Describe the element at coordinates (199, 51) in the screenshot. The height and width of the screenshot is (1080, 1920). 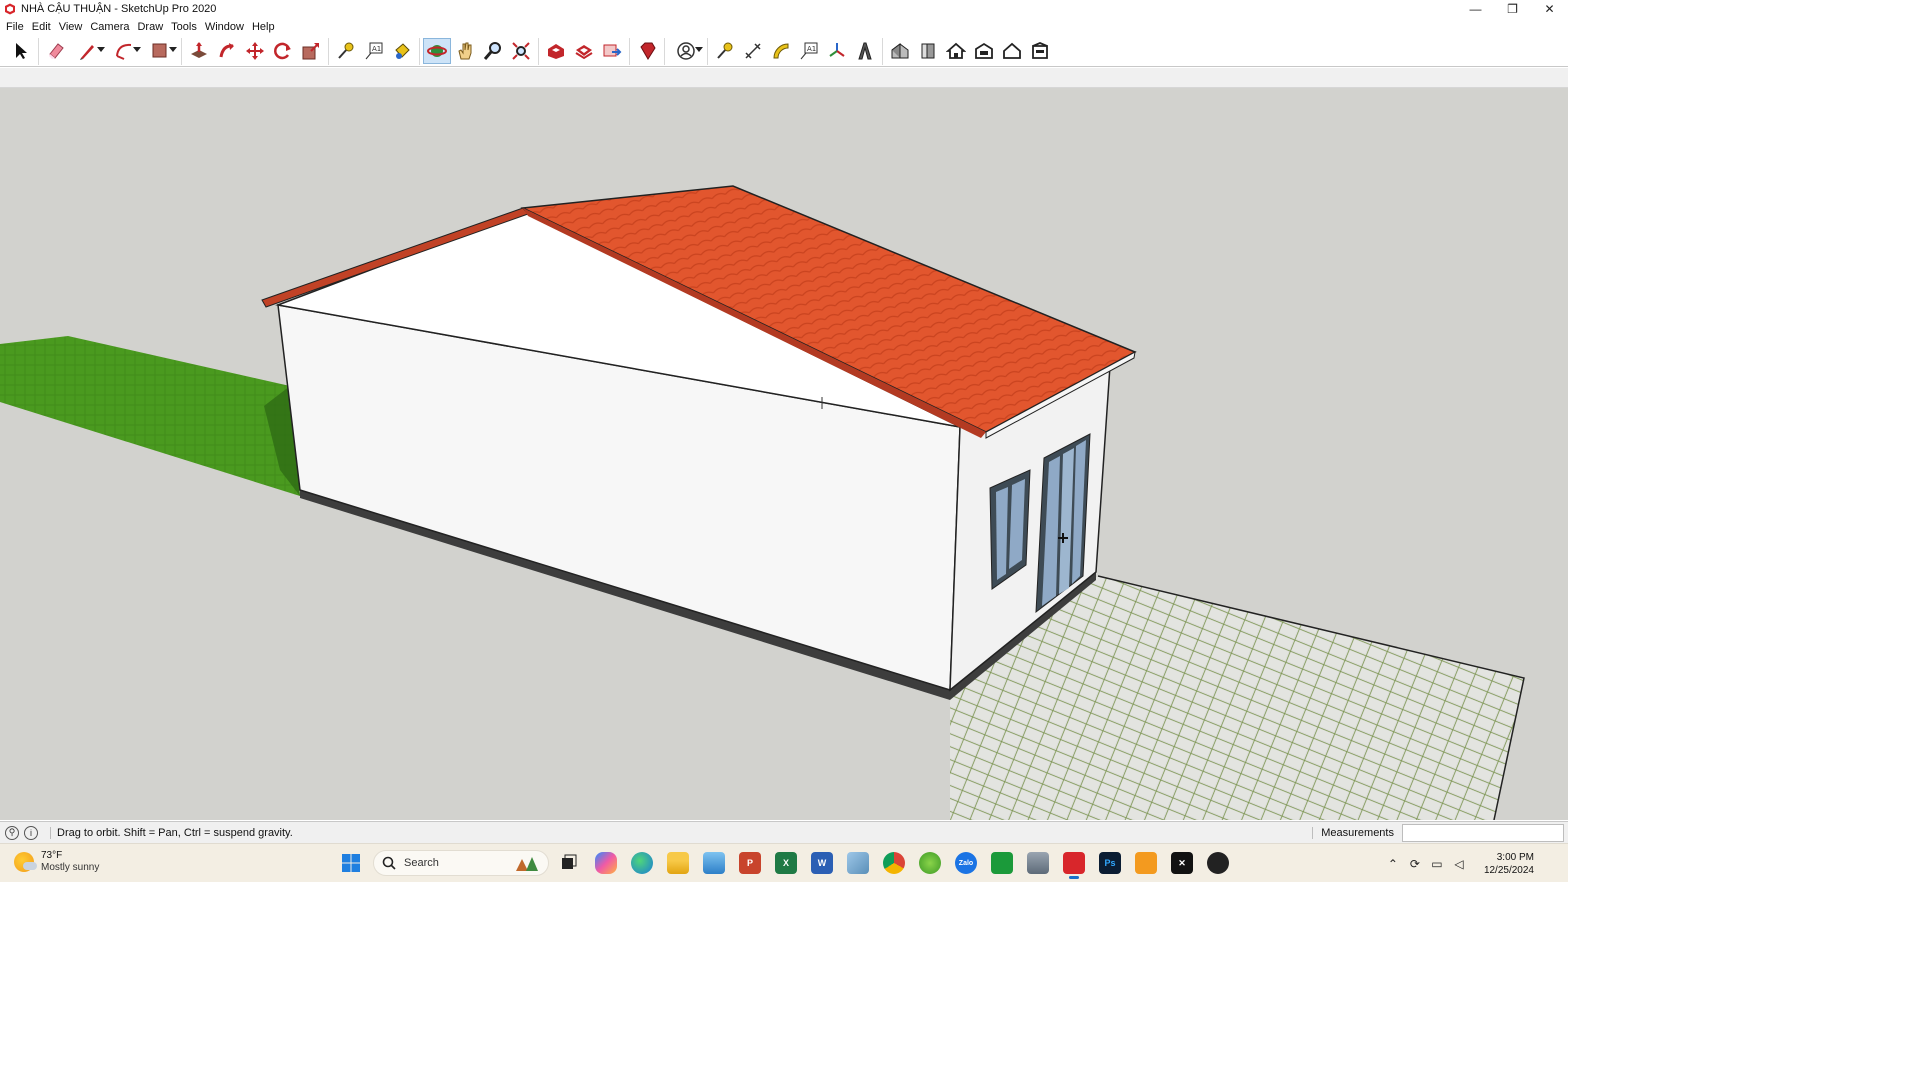
I see `push-pull-tool` at that location.